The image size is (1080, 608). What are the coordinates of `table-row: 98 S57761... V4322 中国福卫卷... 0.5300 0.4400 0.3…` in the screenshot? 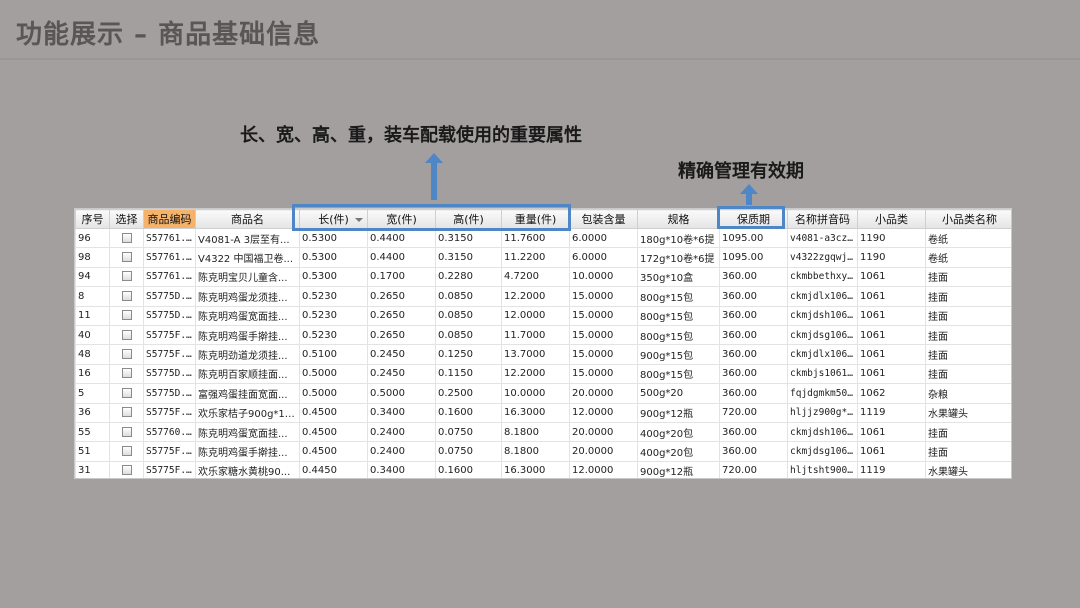 It's located at (543, 257).